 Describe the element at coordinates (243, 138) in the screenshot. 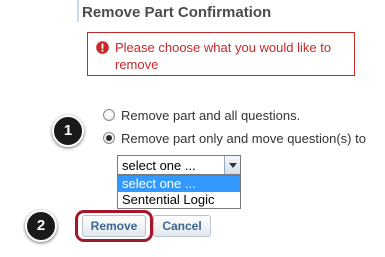

I see `move-questions-label: Remove part only and move question(s) to` at that location.